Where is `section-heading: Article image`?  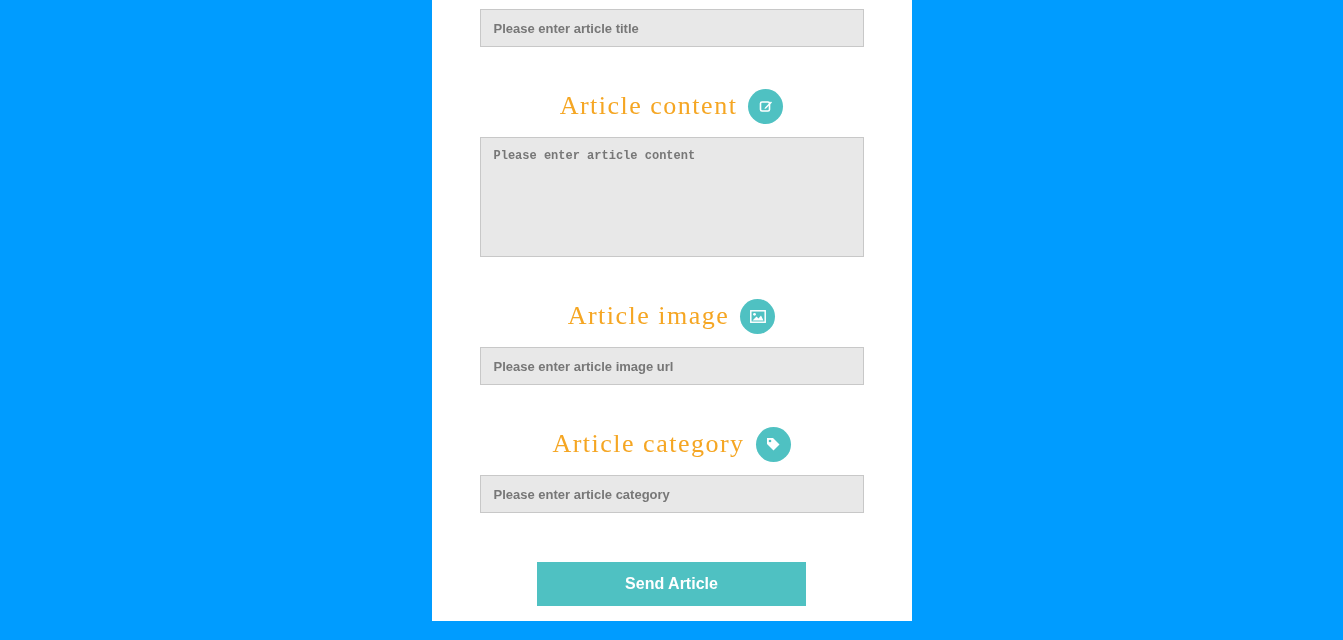
section-heading: Article image is located at coordinates (648, 316).